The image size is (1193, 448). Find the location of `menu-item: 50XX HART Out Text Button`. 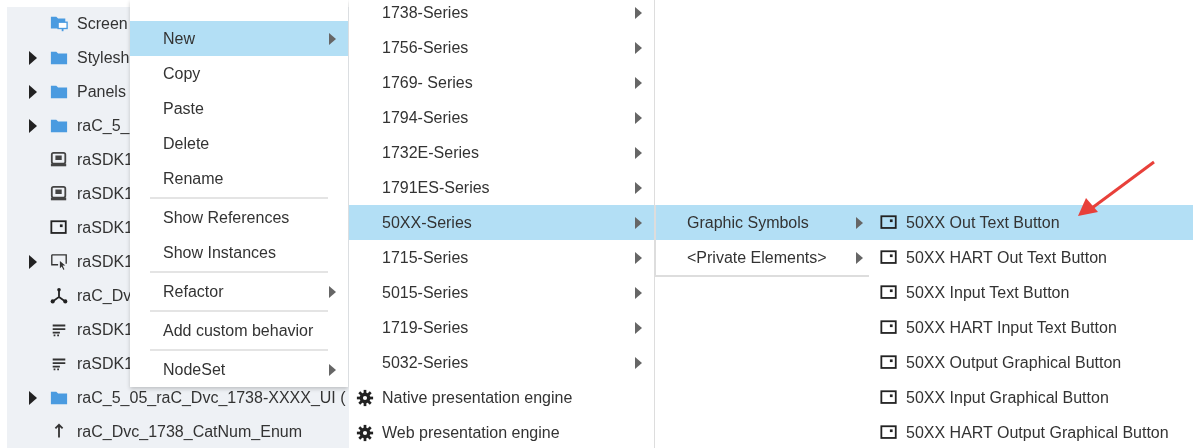

menu-item: 50XX HART Out Text Button is located at coordinates (1030, 257).